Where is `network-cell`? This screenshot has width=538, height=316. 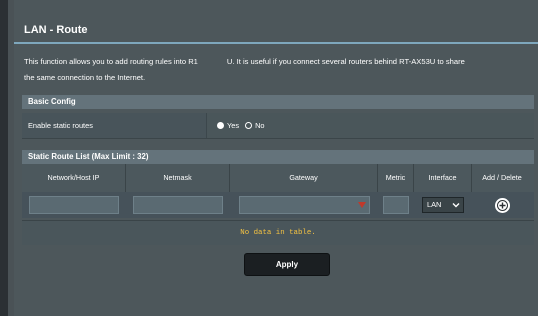
network-cell is located at coordinates (74, 205).